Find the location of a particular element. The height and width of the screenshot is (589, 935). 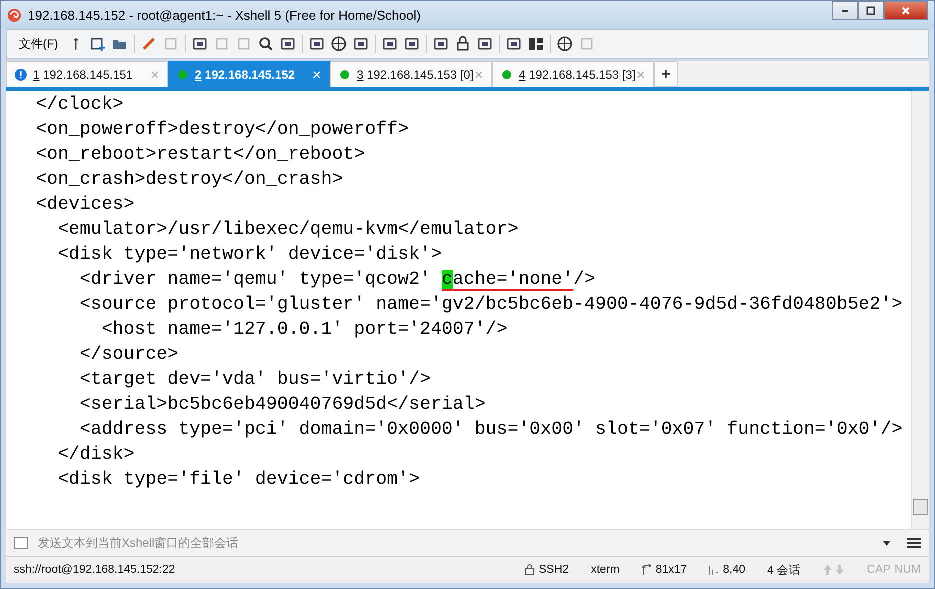

swirl-logo-icon is located at coordinates (14, 15).